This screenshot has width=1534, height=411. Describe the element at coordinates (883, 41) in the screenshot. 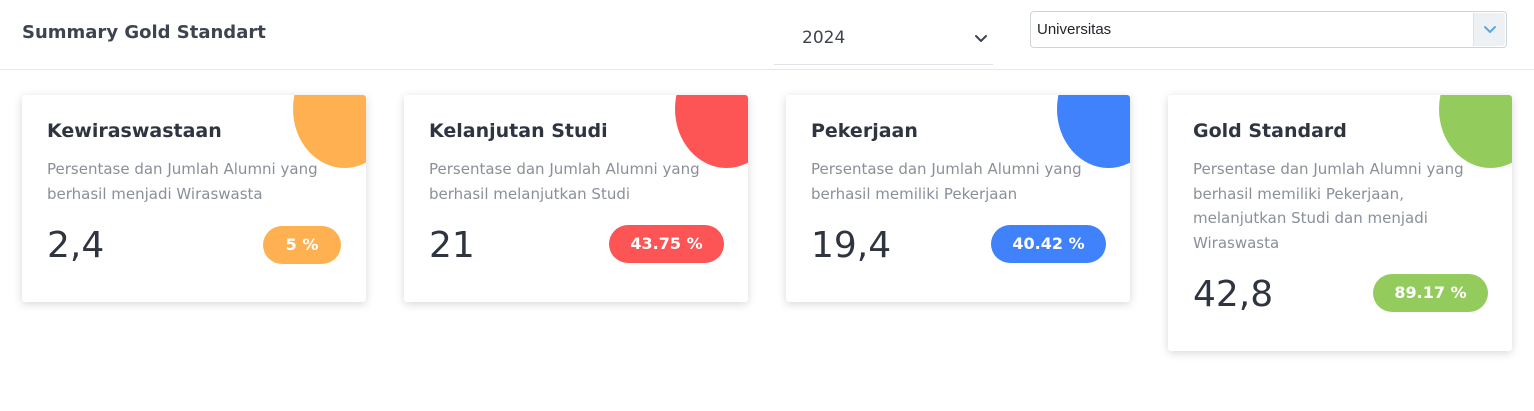

I see `year-select: 2024` at that location.